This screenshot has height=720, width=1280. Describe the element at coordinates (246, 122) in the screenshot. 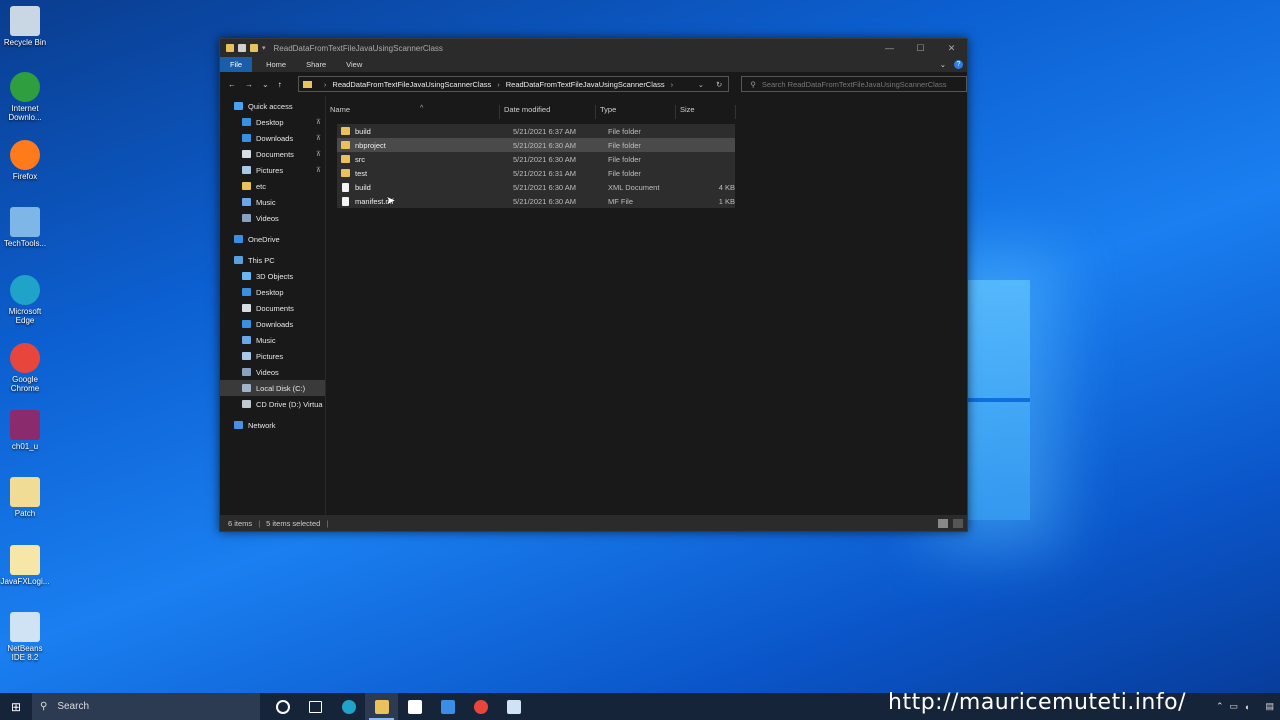

I see `desktop-icon` at that location.